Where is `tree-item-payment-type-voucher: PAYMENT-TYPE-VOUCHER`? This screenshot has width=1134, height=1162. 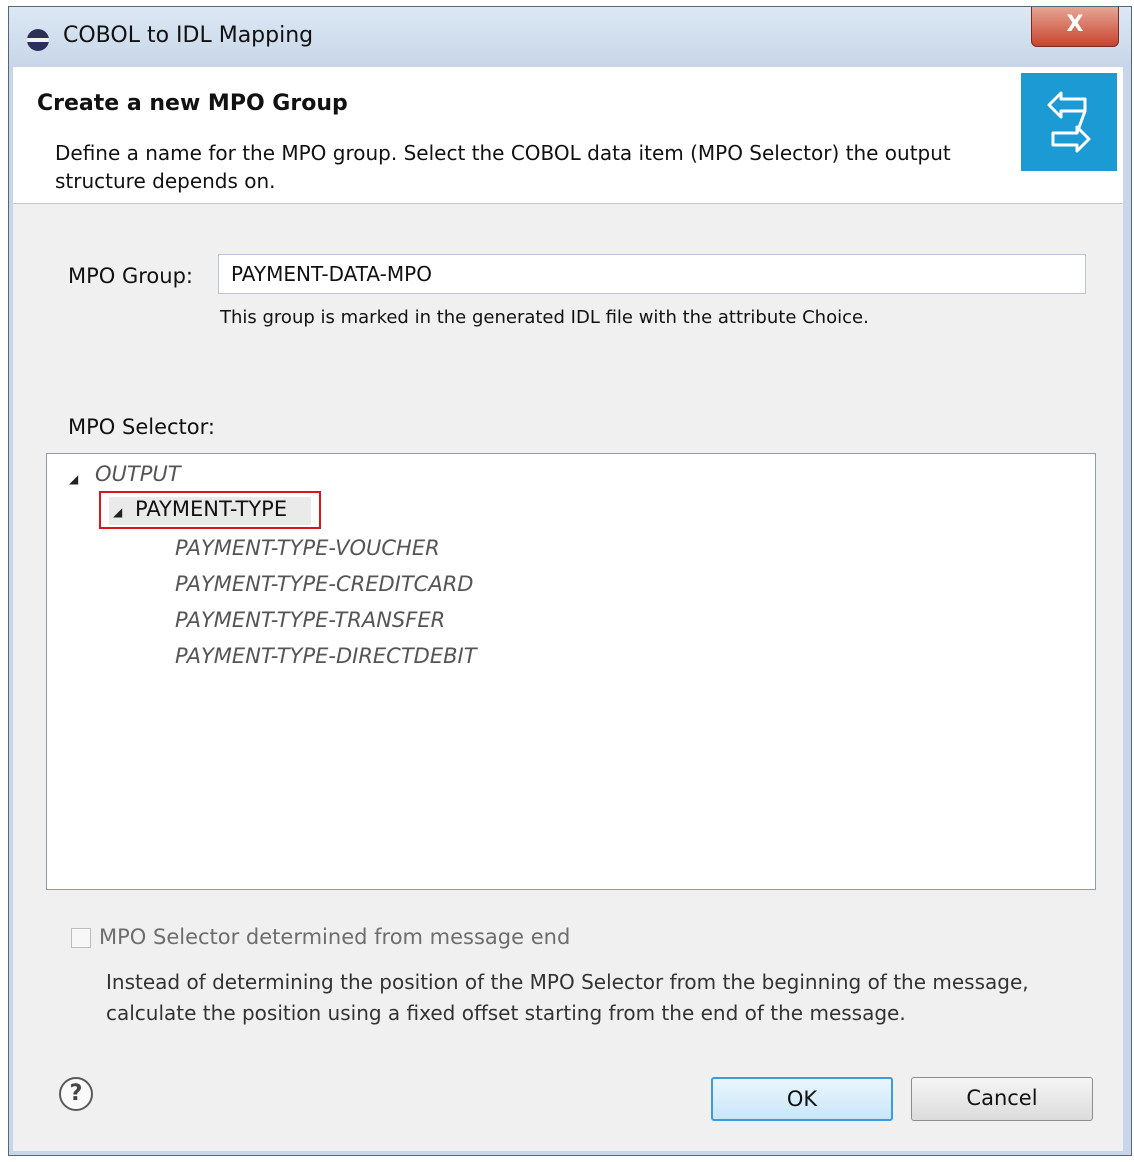 tree-item-payment-type-voucher: PAYMENT-TYPE-VOUCHER is located at coordinates (307, 548).